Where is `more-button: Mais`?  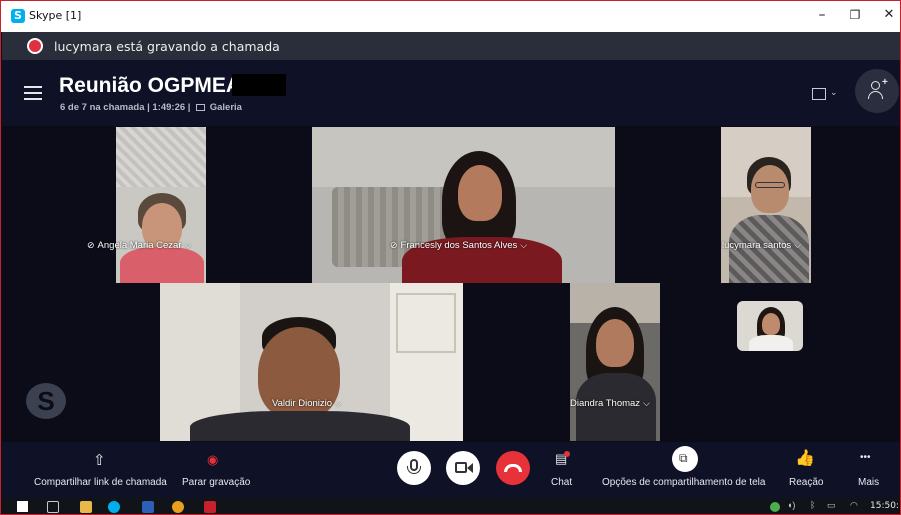 more-button: Mais is located at coordinates (868, 482).